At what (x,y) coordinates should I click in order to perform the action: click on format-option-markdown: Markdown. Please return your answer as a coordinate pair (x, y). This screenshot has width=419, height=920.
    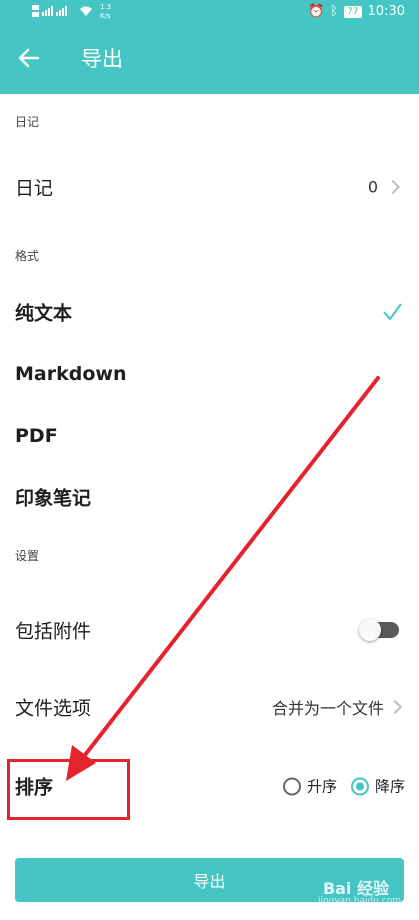
    Looking at the image, I should click on (209, 374).